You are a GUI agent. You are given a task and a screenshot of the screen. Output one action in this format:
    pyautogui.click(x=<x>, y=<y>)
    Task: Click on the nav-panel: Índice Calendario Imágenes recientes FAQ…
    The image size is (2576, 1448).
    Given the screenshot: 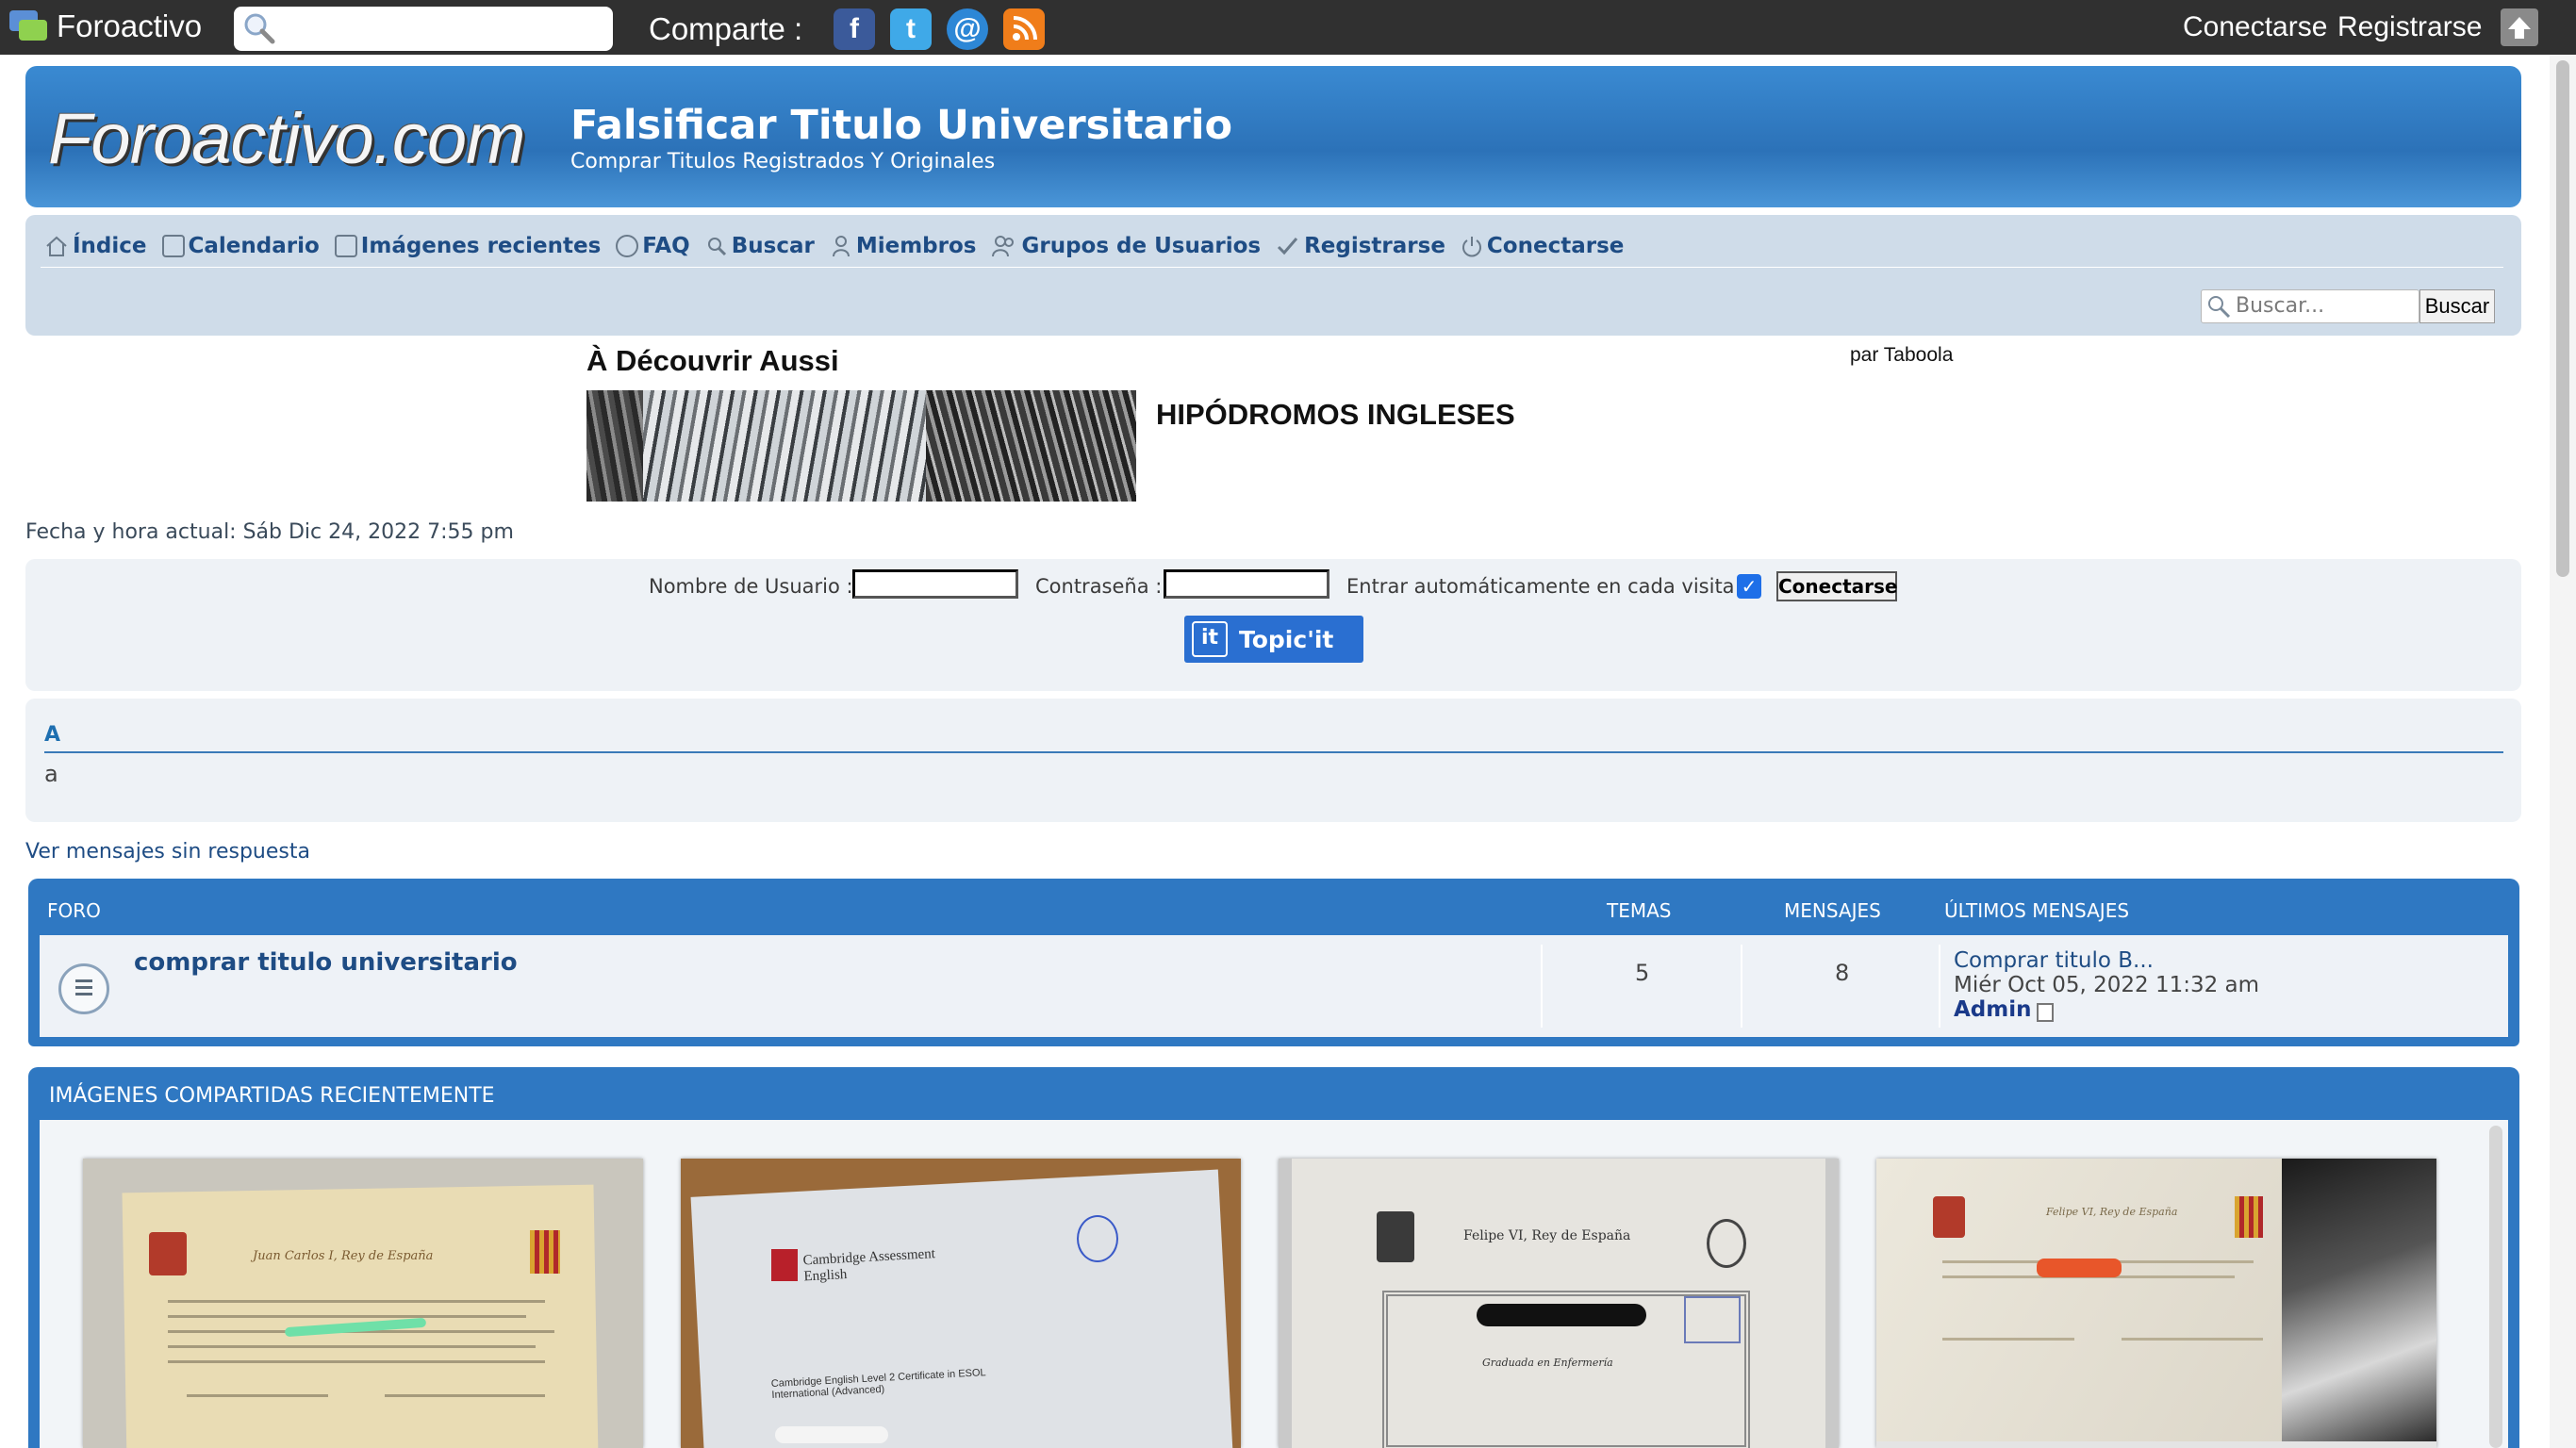 What is the action you would take?
    pyautogui.click(x=1273, y=275)
    